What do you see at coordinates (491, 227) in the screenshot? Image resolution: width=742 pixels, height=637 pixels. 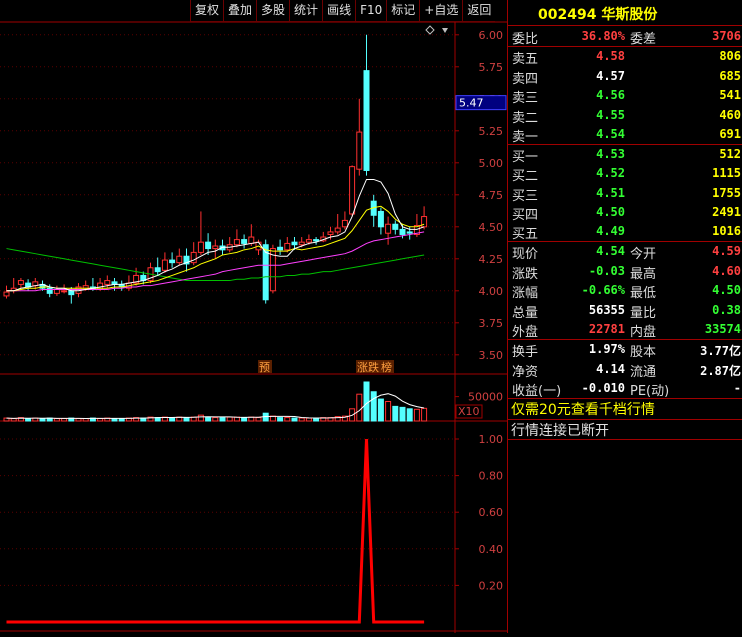 I see `price-tick-label: 4.50` at bounding box center [491, 227].